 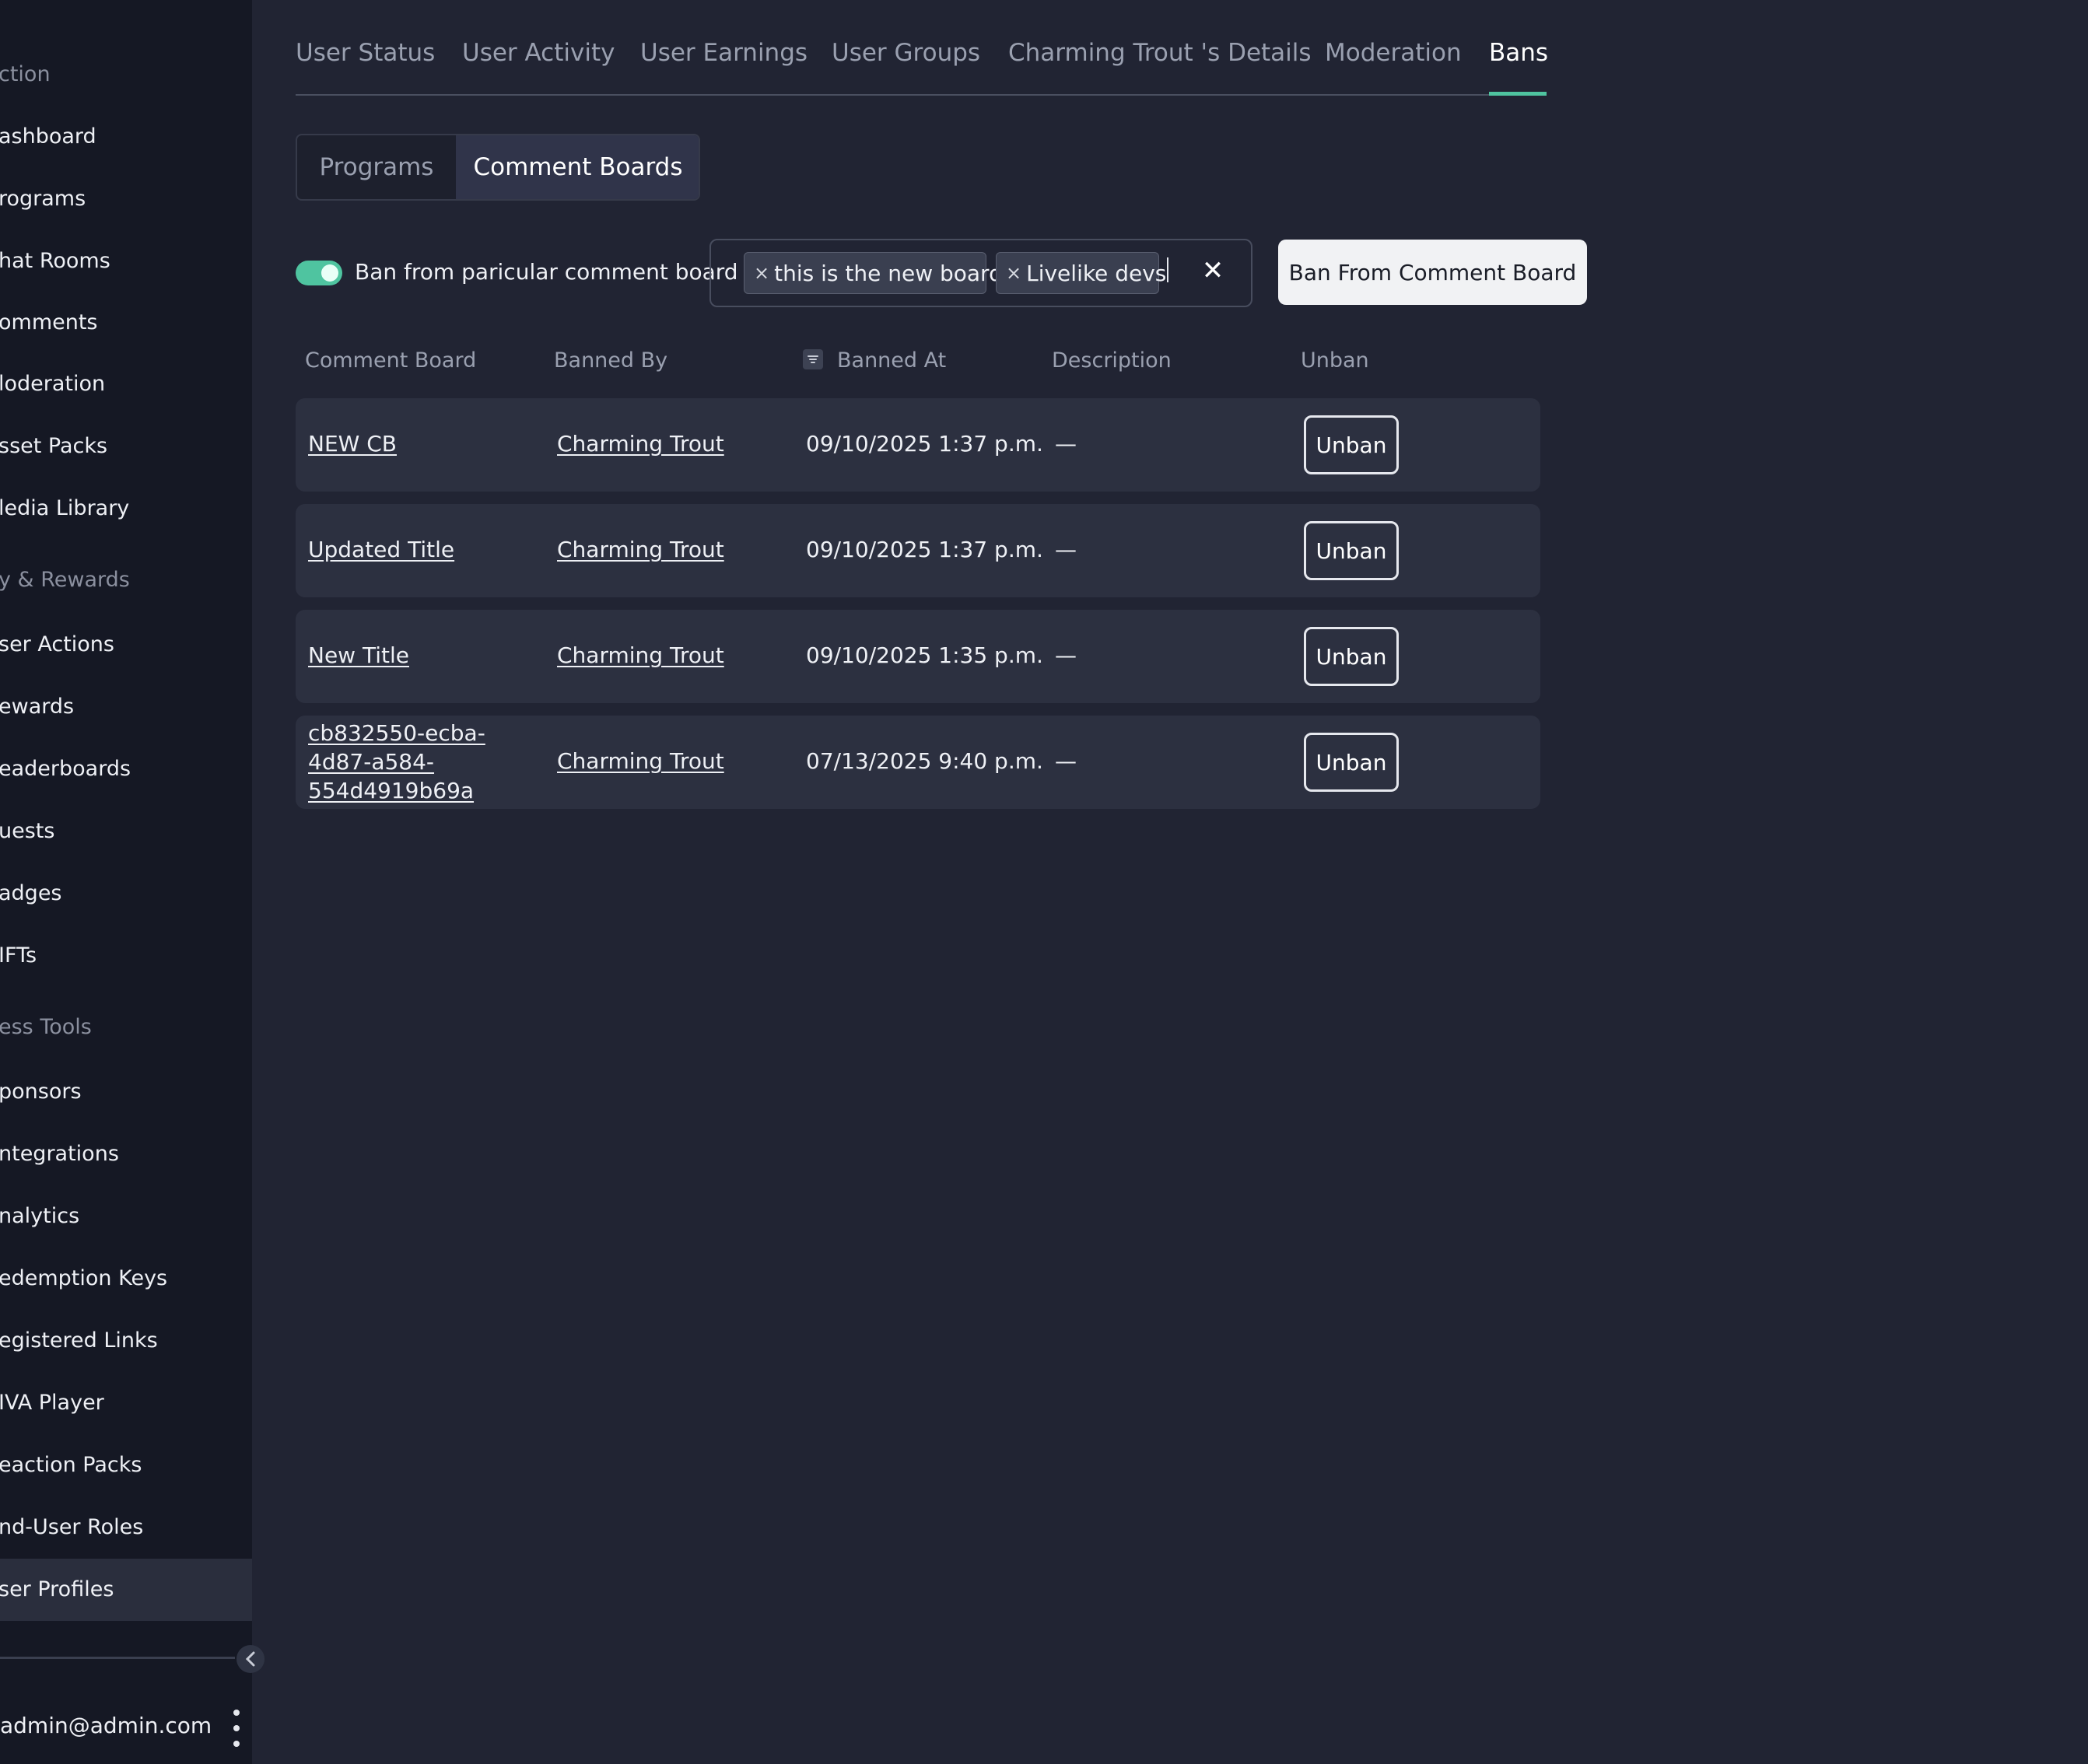 I want to click on sidebar-item-dashboard: ashboard, so click(x=48, y=136).